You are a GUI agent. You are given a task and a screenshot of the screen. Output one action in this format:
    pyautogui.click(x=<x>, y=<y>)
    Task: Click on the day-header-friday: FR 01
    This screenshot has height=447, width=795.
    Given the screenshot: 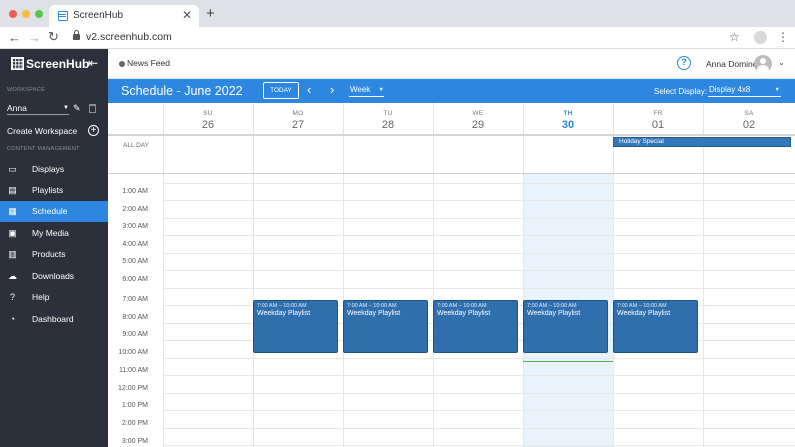 What is the action you would take?
    pyautogui.click(x=658, y=118)
    